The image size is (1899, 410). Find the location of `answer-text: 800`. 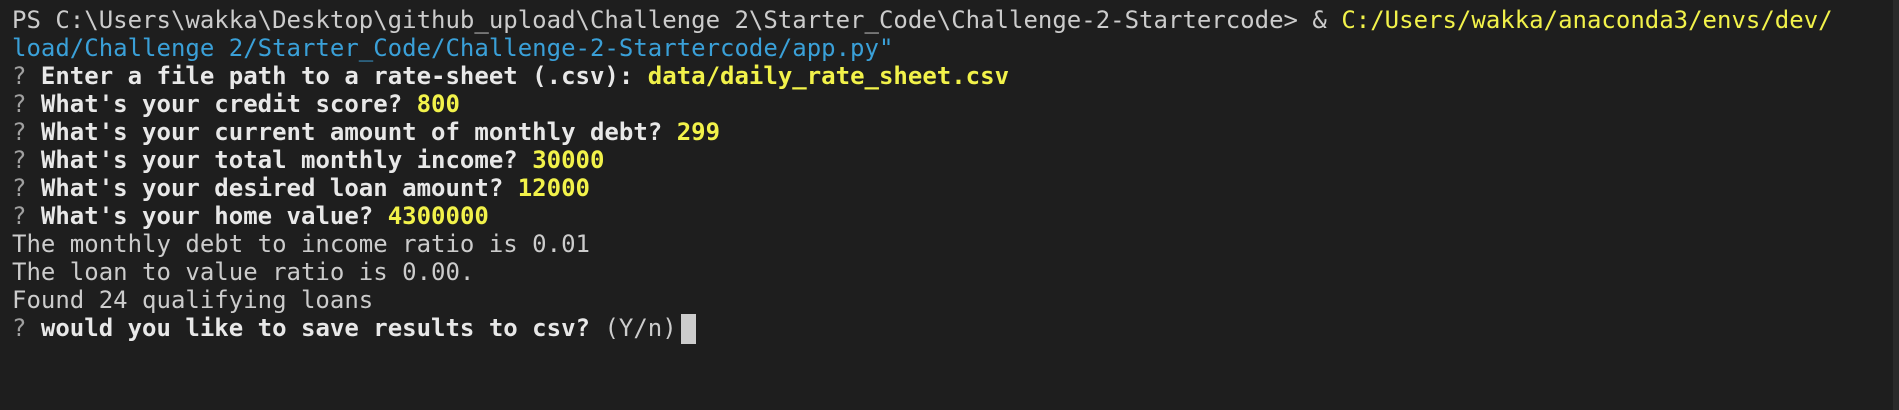

answer-text: 800 is located at coordinates (438, 104).